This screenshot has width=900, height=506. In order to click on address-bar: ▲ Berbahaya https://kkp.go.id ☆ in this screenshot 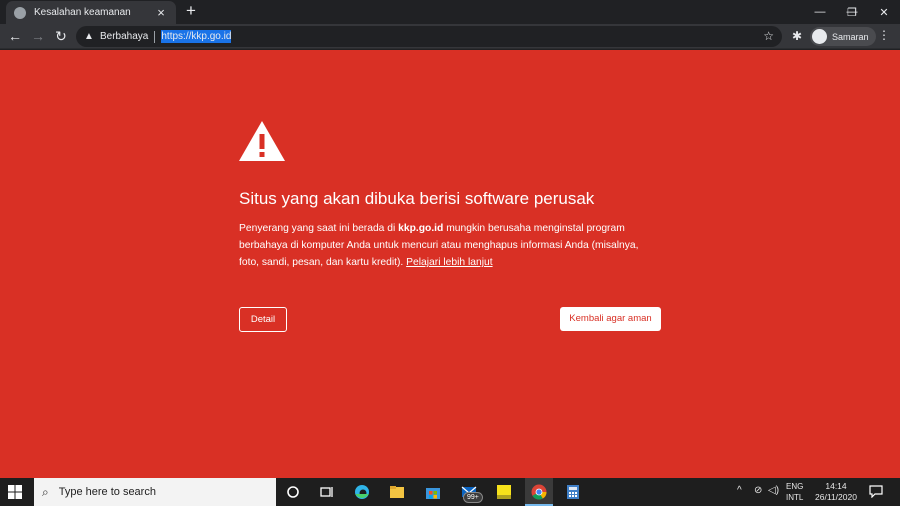, I will do `click(429, 36)`.